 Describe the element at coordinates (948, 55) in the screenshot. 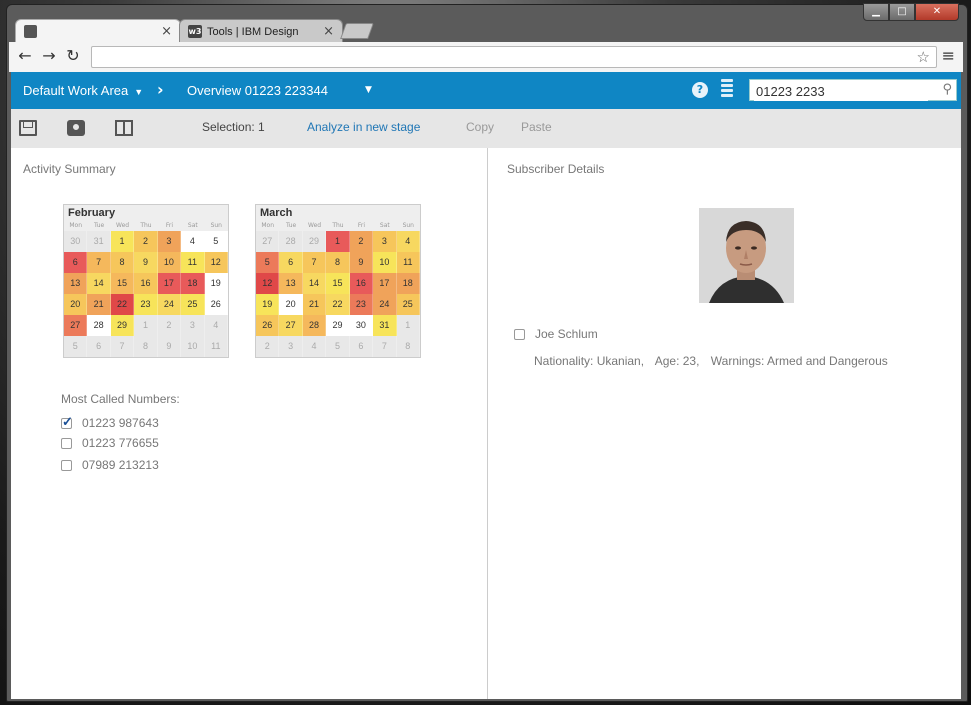

I see `menu-icon: ≡` at that location.